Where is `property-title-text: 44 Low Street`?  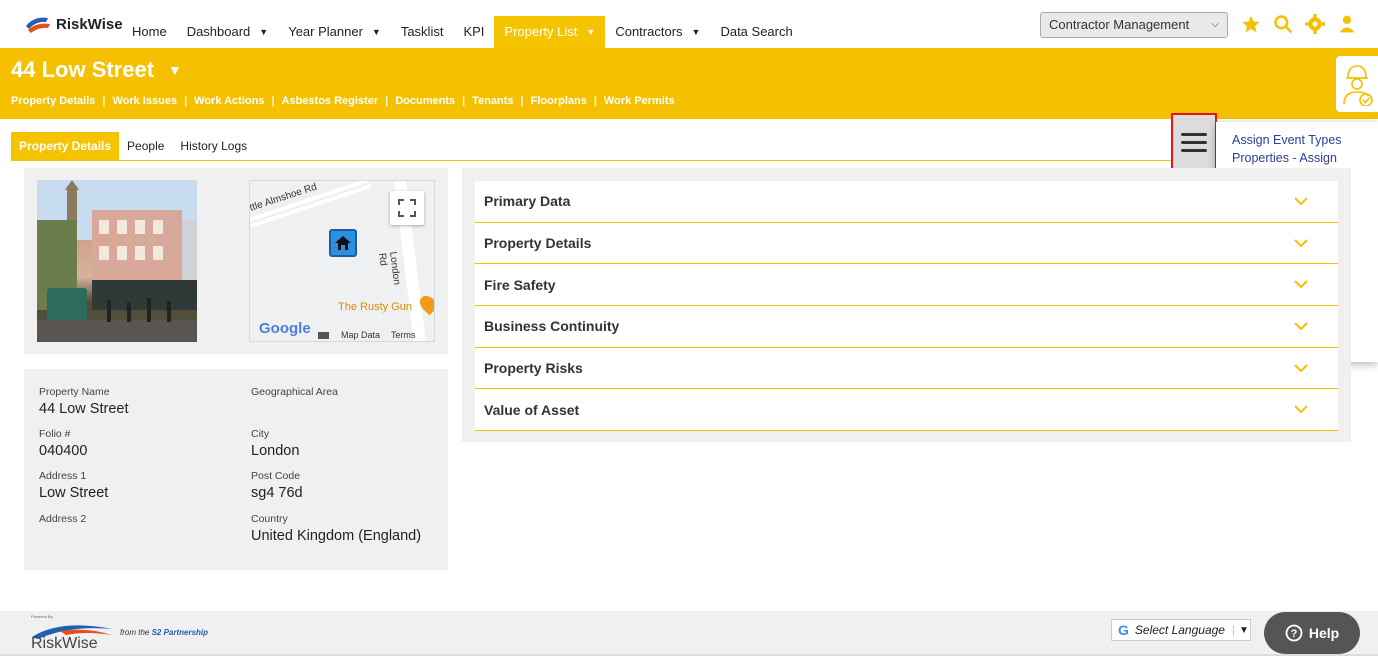
property-title-text: 44 Low Street is located at coordinates (83, 69).